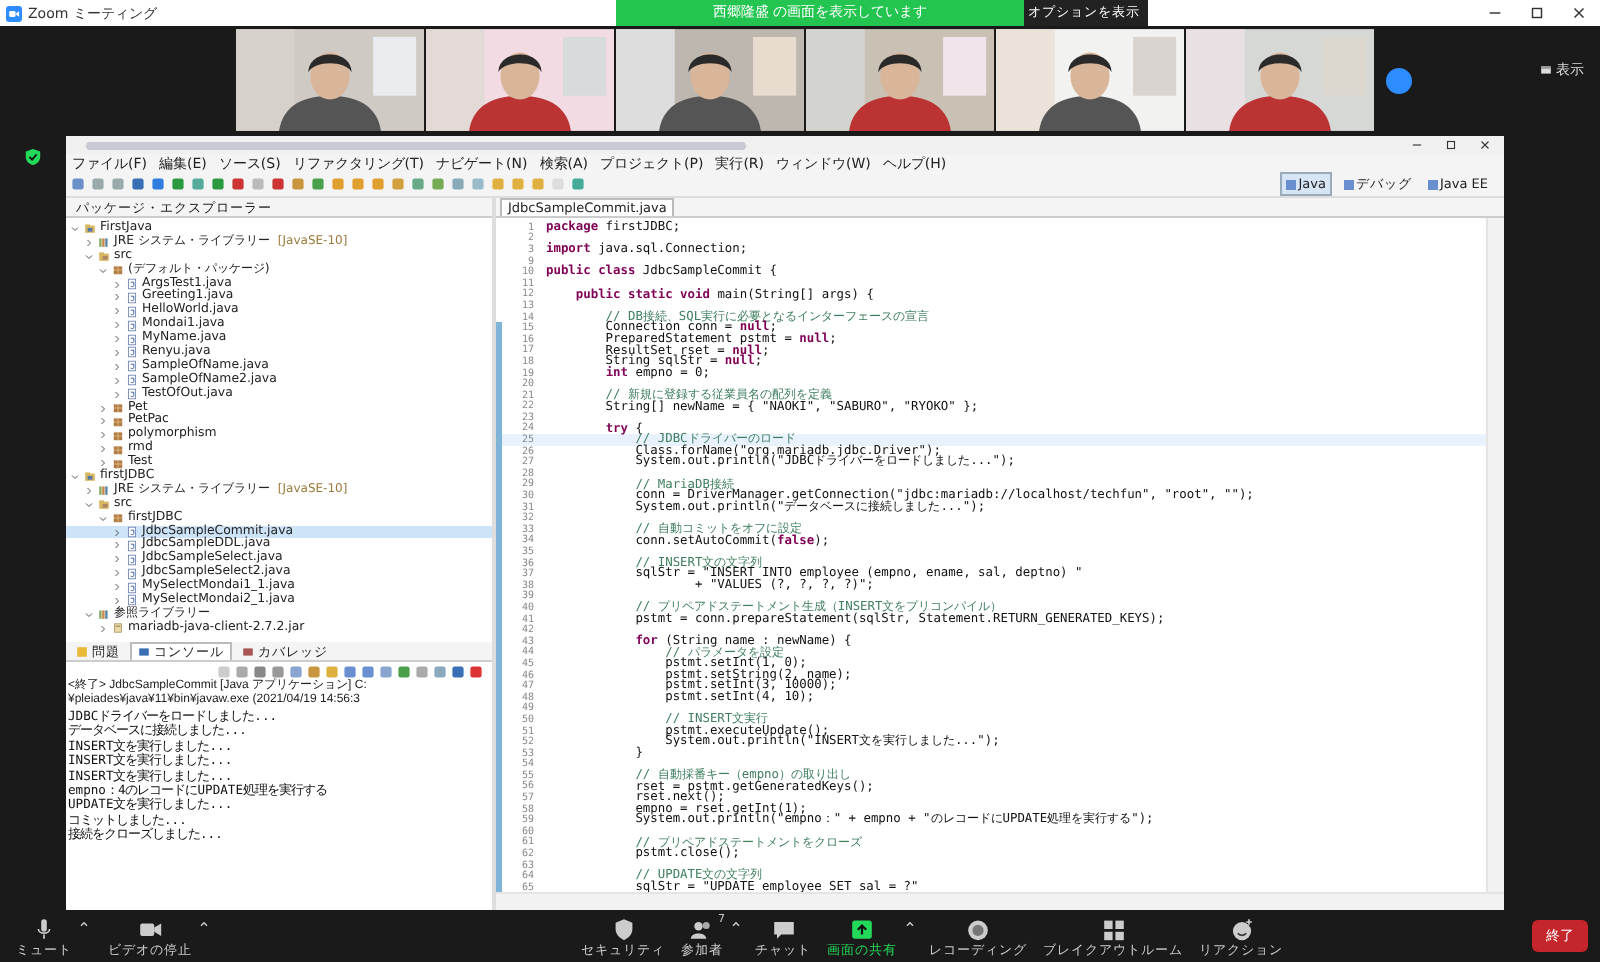 The image size is (1600, 962). I want to click on grid-icon, so click(1113, 928).